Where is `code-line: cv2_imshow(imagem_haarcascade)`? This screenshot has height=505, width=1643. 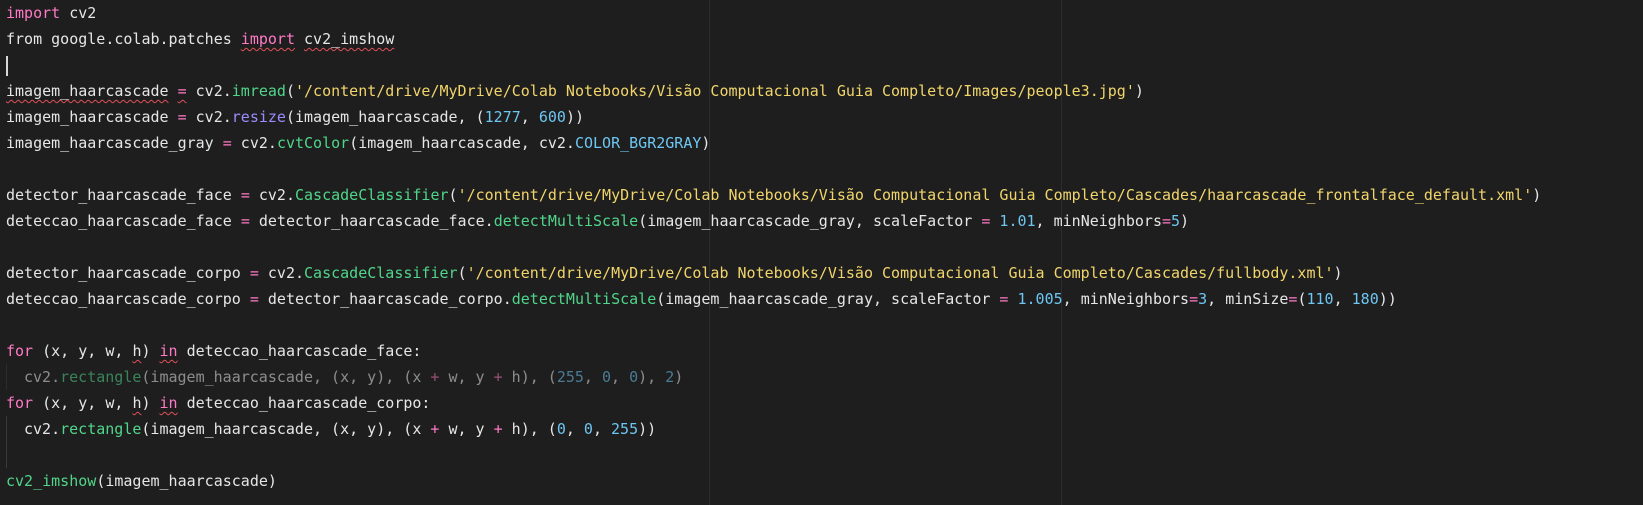 code-line: cv2_imshow(imagem_haarcascade) is located at coordinates (824, 481).